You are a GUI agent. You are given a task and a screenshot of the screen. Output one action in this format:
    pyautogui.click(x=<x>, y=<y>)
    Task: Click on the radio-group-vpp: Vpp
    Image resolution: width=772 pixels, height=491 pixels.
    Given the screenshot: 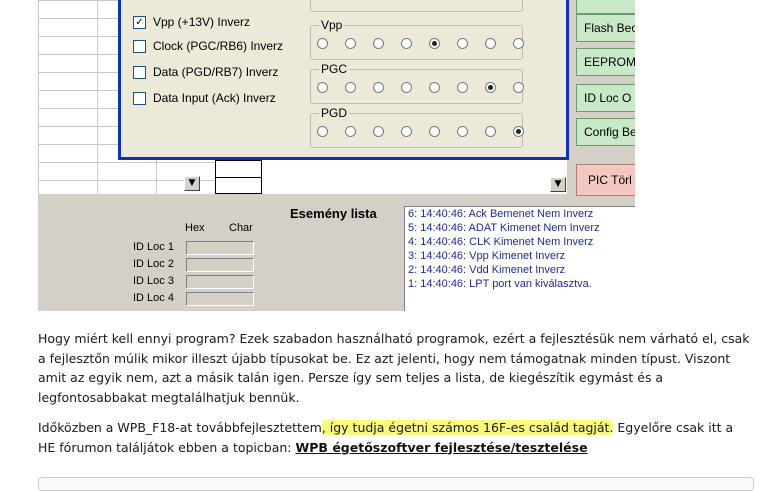 What is the action you would take?
    pyautogui.click(x=417, y=39)
    